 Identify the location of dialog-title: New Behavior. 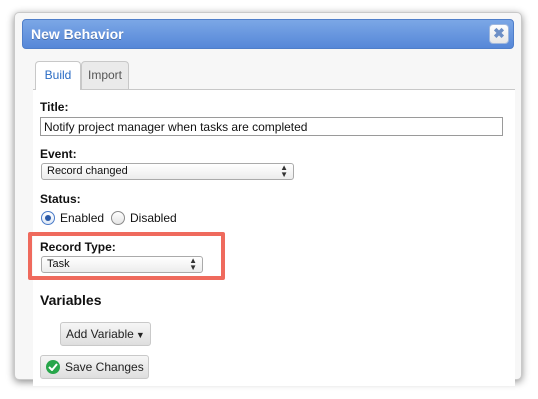
(77, 34).